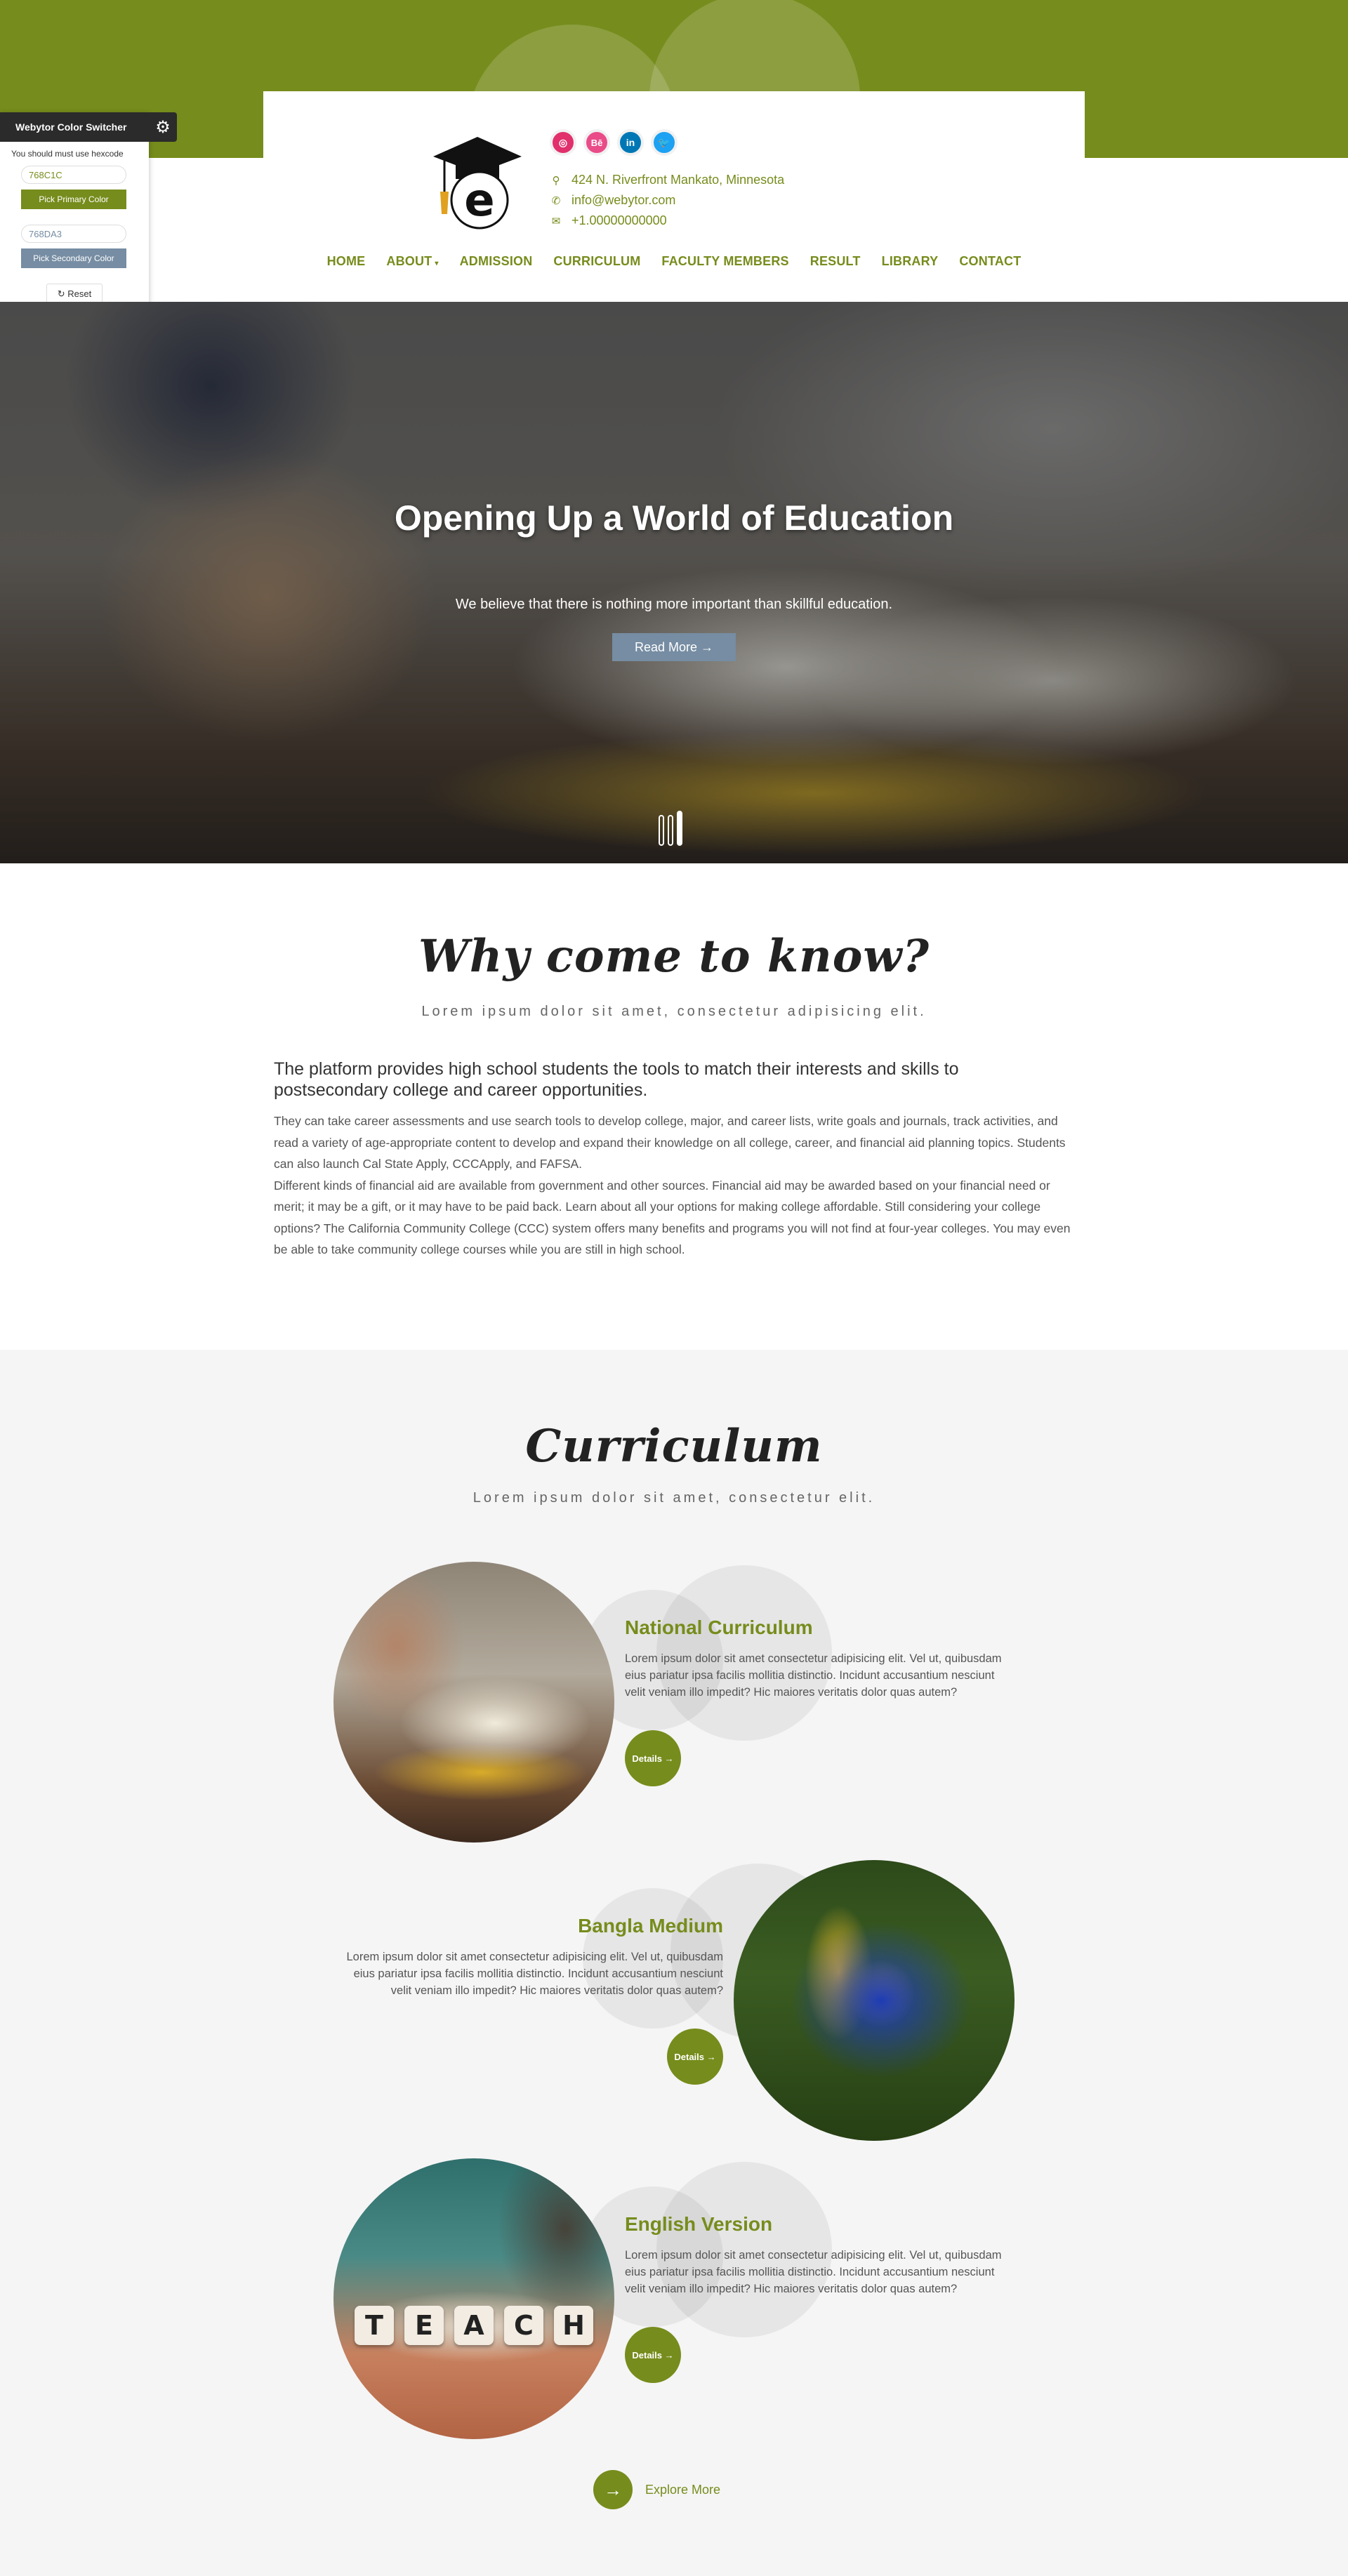  What do you see at coordinates (614, 142) in the screenshot?
I see `social-links: ◎ Bē in 🐦` at bounding box center [614, 142].